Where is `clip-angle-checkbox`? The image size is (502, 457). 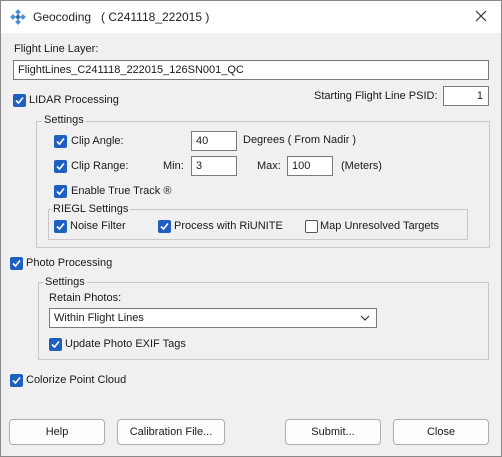 clip-angle-checkbox is located at coordinates (60, 141).